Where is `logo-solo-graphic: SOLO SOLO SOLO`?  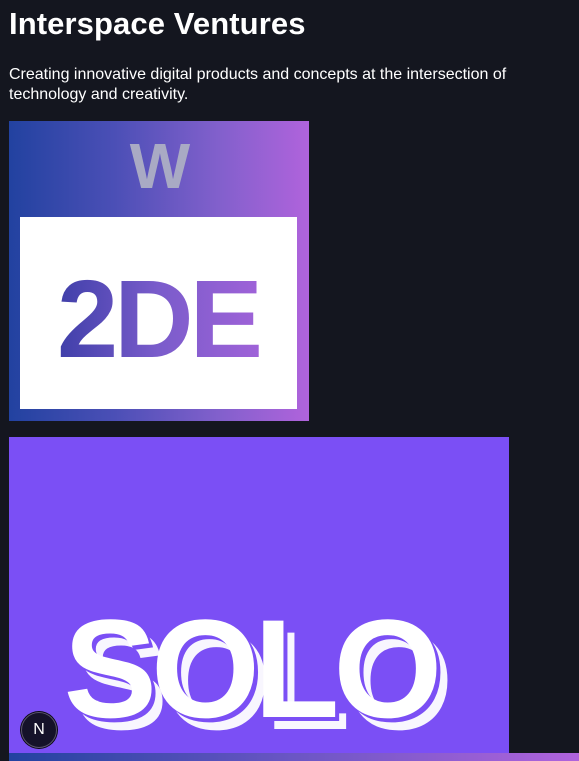 logo-solo-graphic: SOLO SOLO SOLO is located at coordinates (259, 671).